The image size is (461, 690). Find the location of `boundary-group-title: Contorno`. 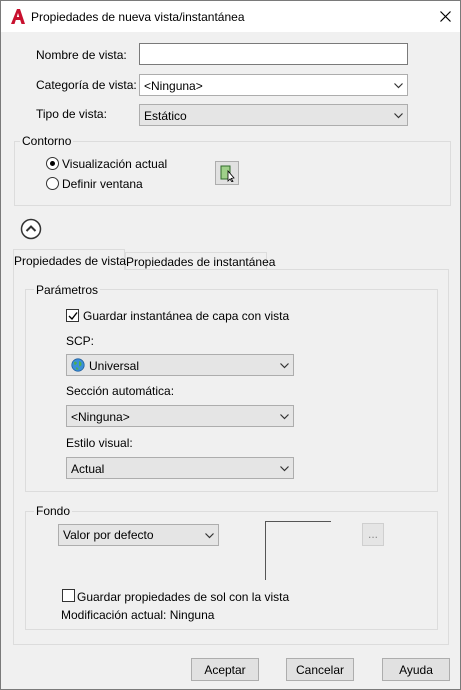

boundary-group-title: Contorno is located at coordinates (47, 141).